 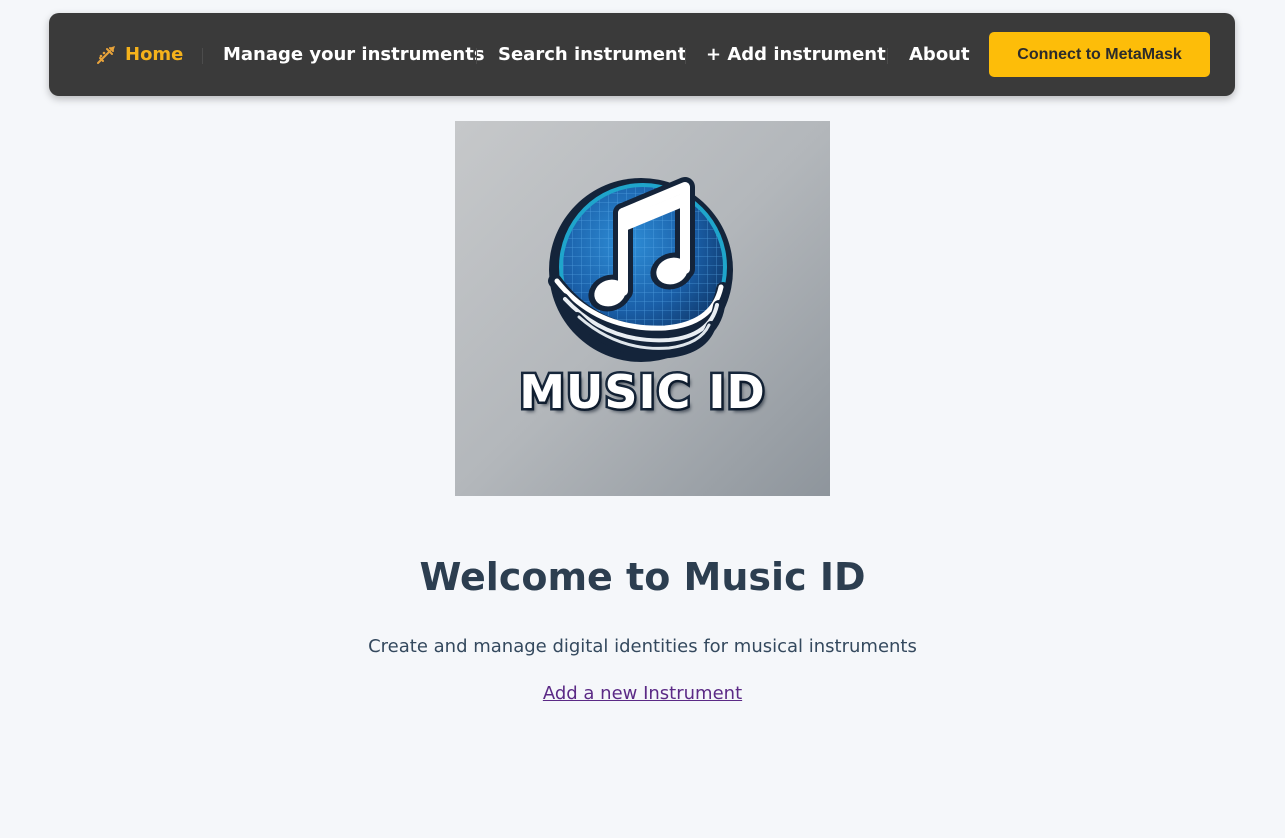 I want to click on connect-metamask-button: Connect to MetaMask, so click(x=1099, y=54).